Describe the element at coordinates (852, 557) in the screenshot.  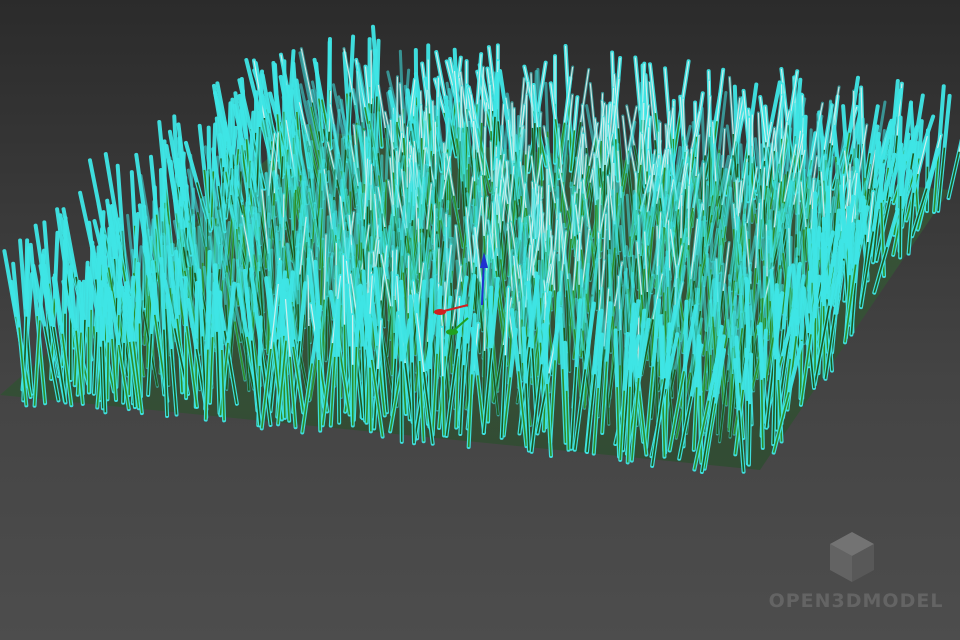
I see `cube-icon` at that location.